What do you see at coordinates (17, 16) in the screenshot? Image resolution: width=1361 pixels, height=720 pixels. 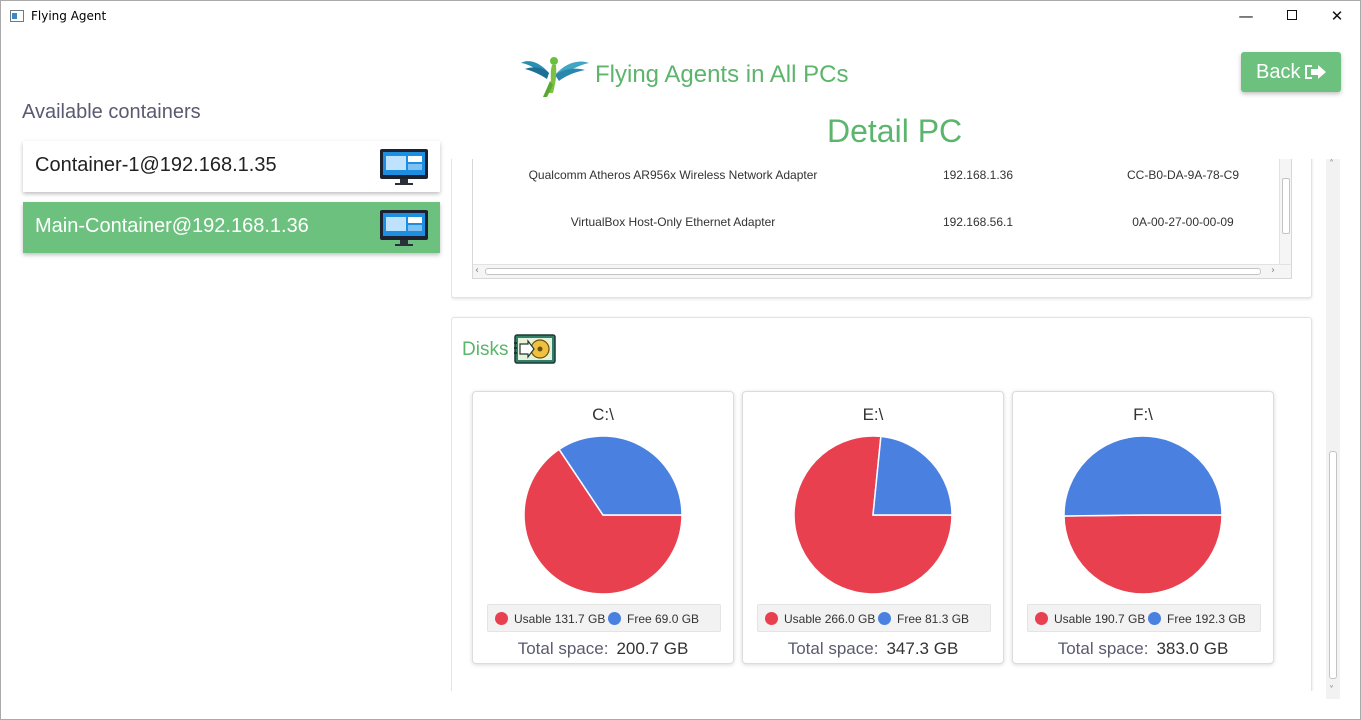 I see `app-icon` at bounding box center [17, 16].